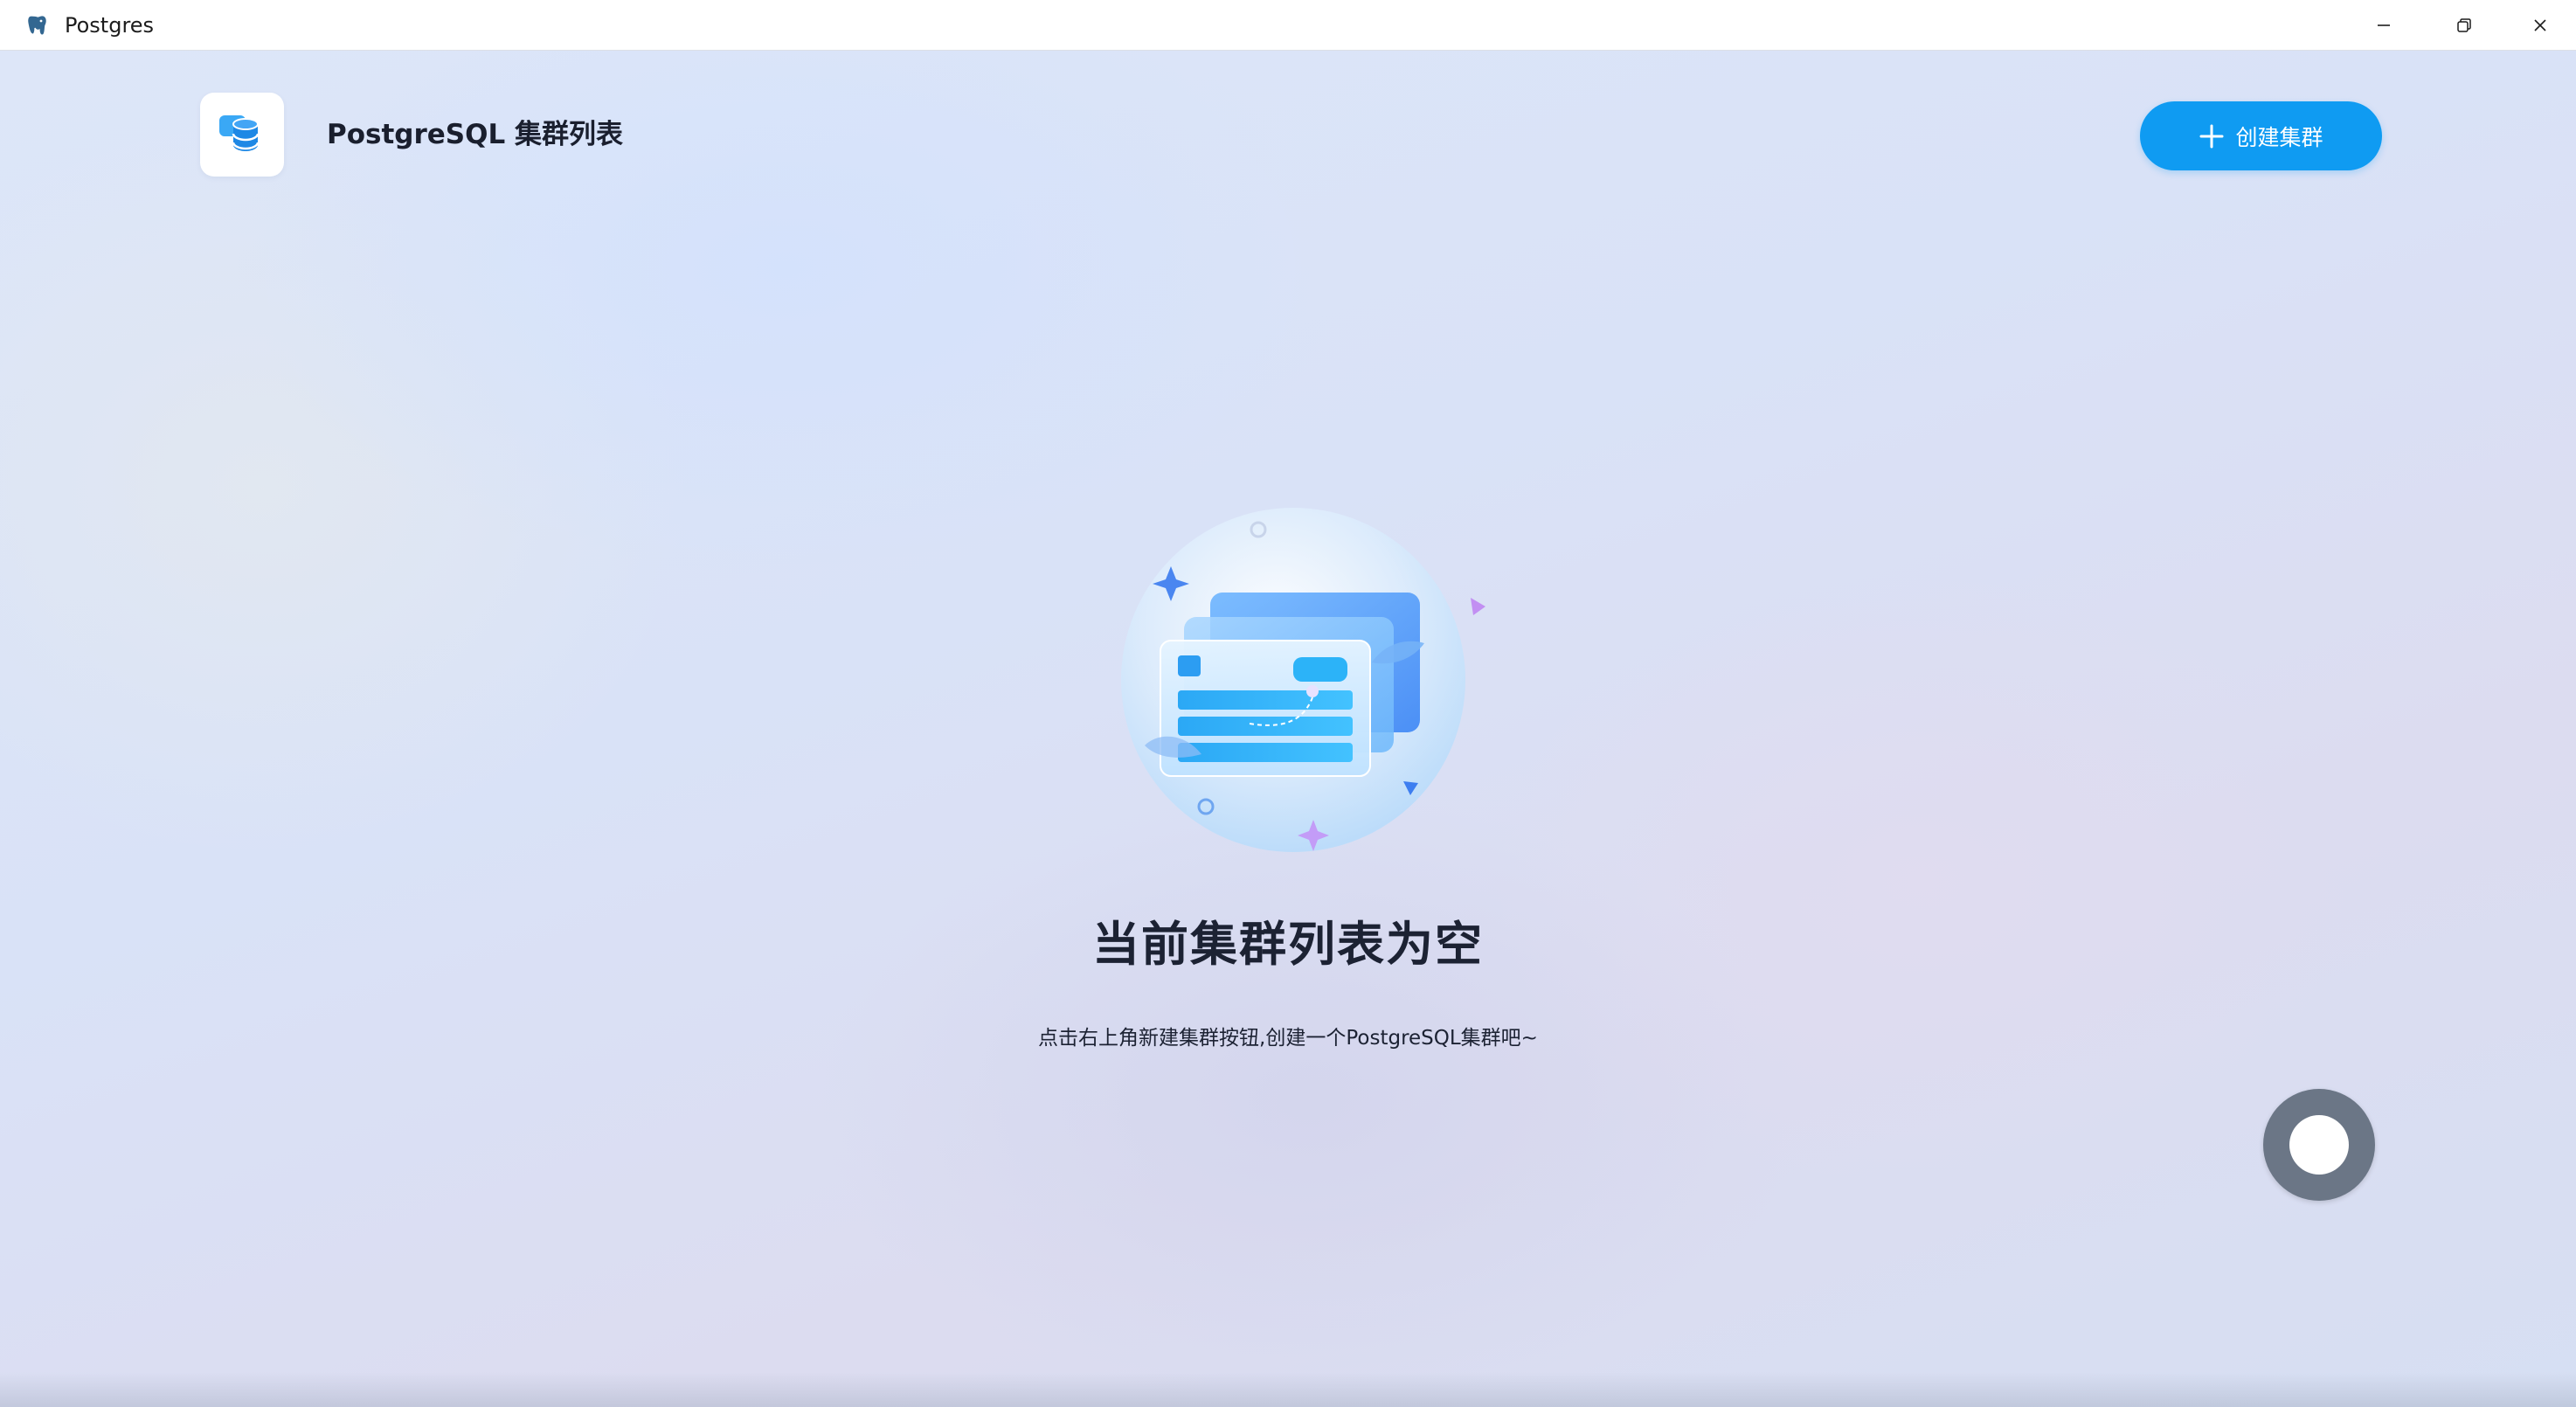 The image size is (2576, 1407). I want to click on empty-state-description: 点击右上角新建集群按钮,创建一个PostgreSQL集群吧~, so click(1288, 1038).